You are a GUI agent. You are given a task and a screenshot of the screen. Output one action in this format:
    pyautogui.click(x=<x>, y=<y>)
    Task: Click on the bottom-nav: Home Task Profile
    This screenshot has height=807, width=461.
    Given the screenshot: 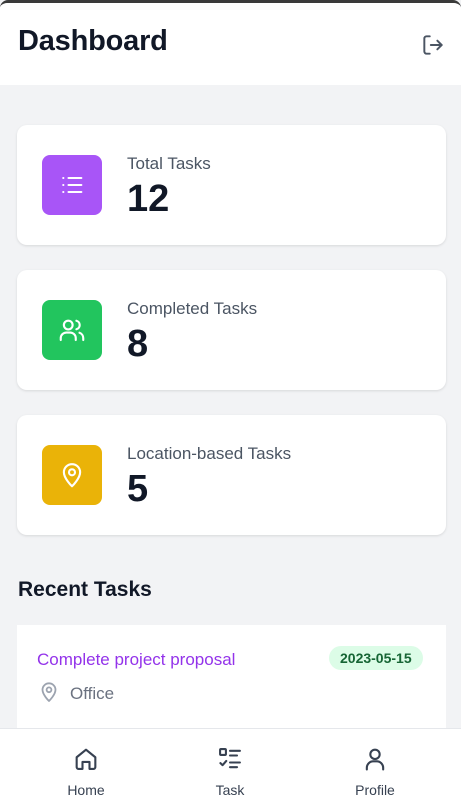 What is the action you would take?
    pyautogui.click(x=230, y=767)
    